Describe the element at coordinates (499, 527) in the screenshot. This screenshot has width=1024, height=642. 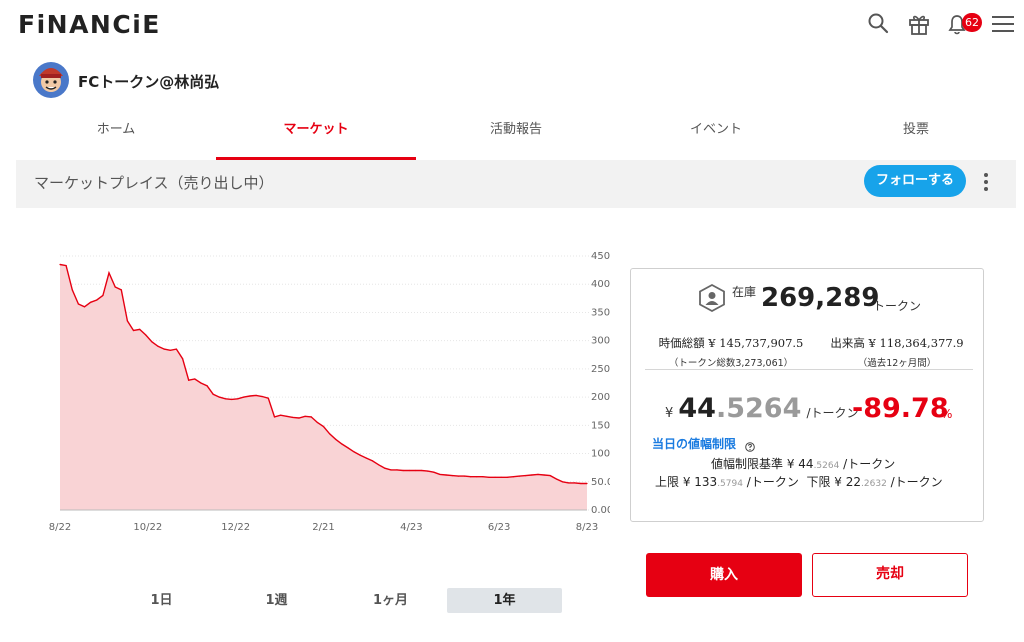
I see `x-tick-label: 6/23` at that location.